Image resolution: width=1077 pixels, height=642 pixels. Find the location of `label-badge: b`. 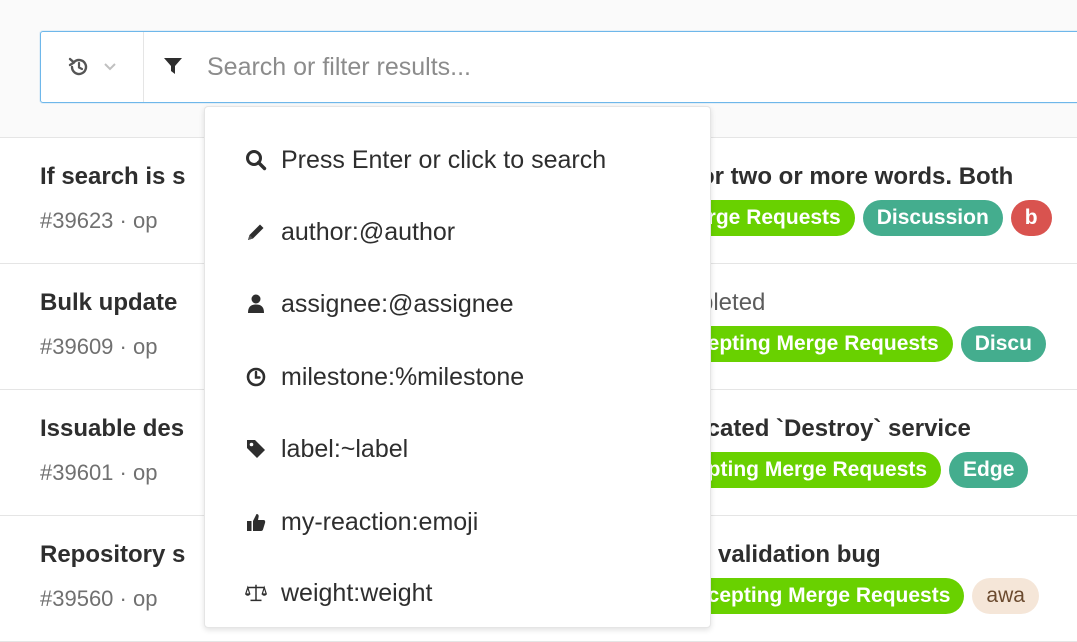

label-badge: b is located at coordinates (1031, 218).